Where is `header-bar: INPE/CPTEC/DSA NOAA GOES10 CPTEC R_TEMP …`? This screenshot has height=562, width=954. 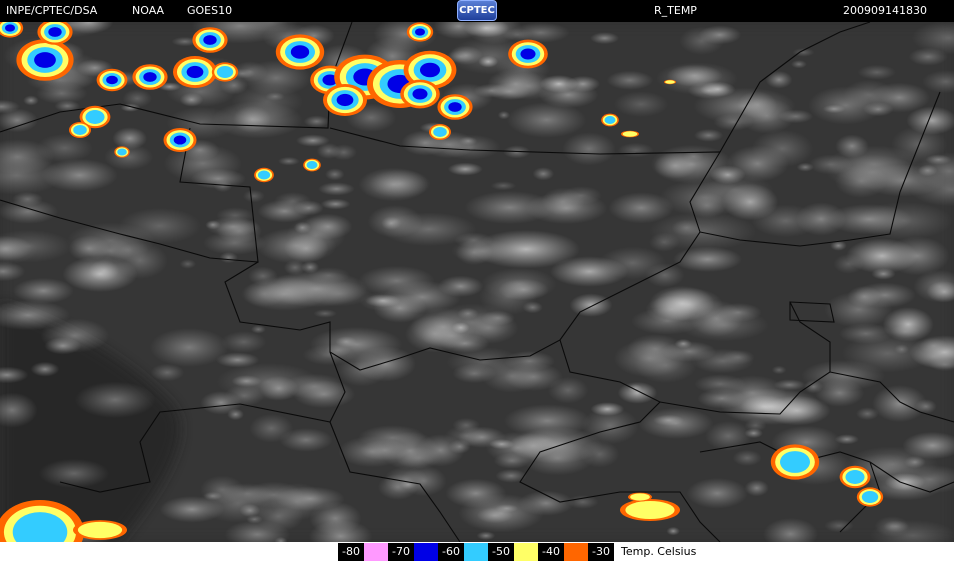
header-bar: INPE/CPTEC/DSA NOAA GOES10 CPTEC R_TEMP … is located at coordinates (477, 11).